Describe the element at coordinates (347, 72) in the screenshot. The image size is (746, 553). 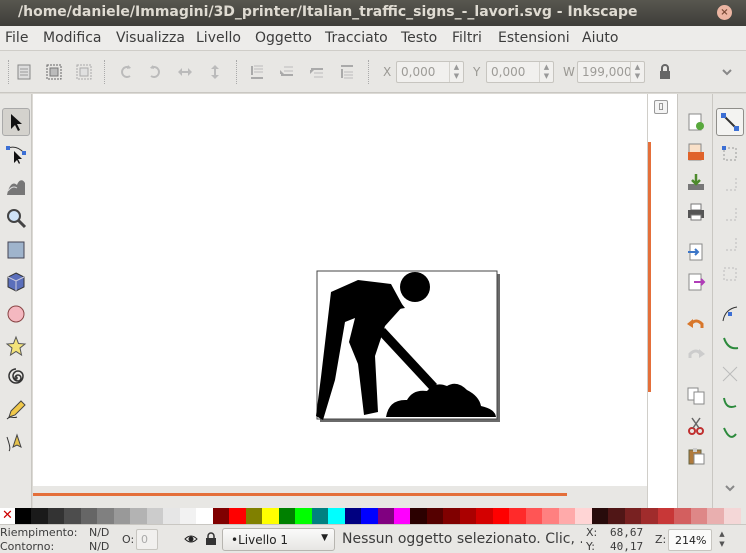
I see `raise-to-top-icon` at that location.